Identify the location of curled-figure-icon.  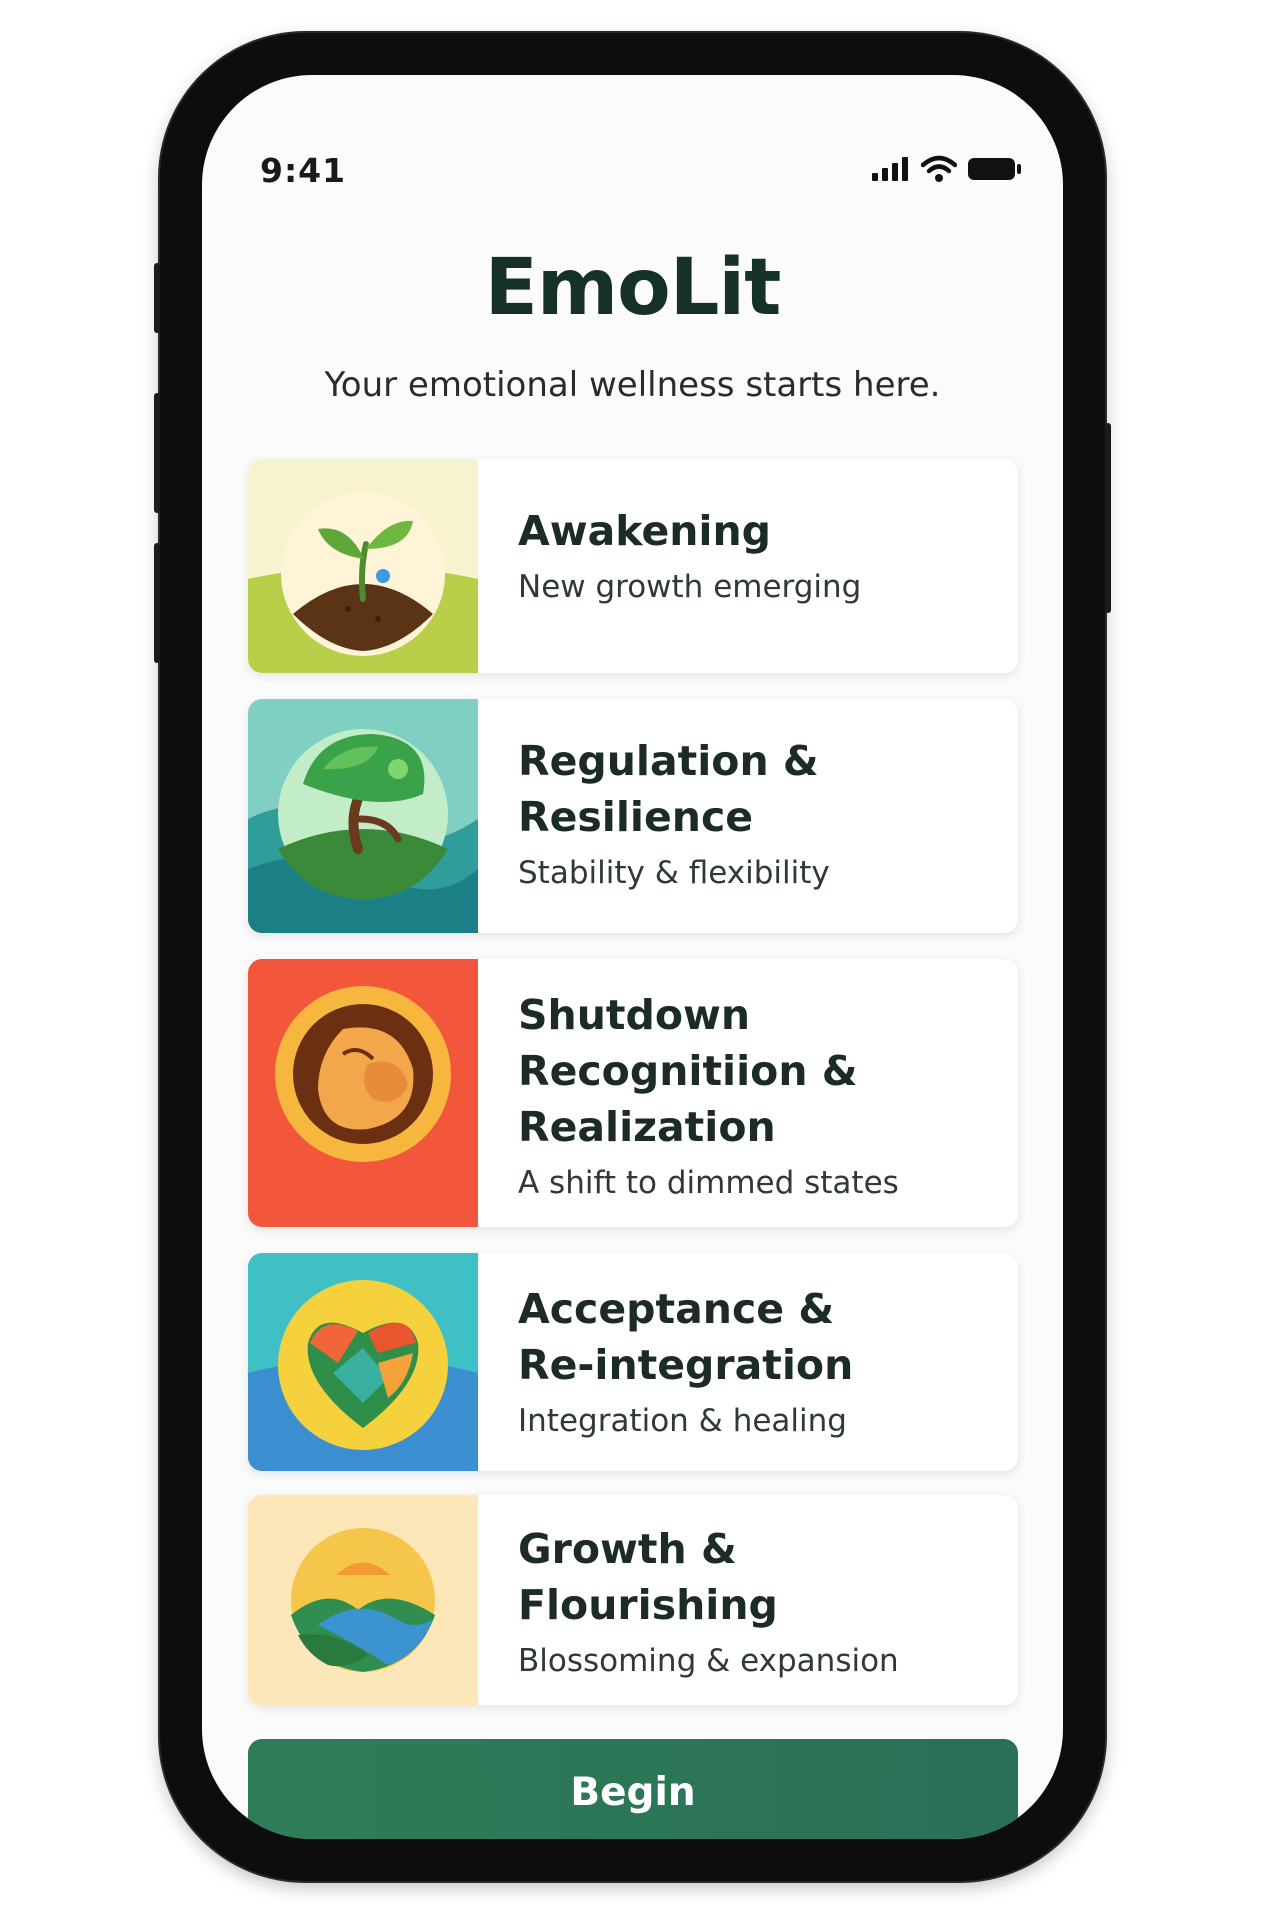
(363, 1093).